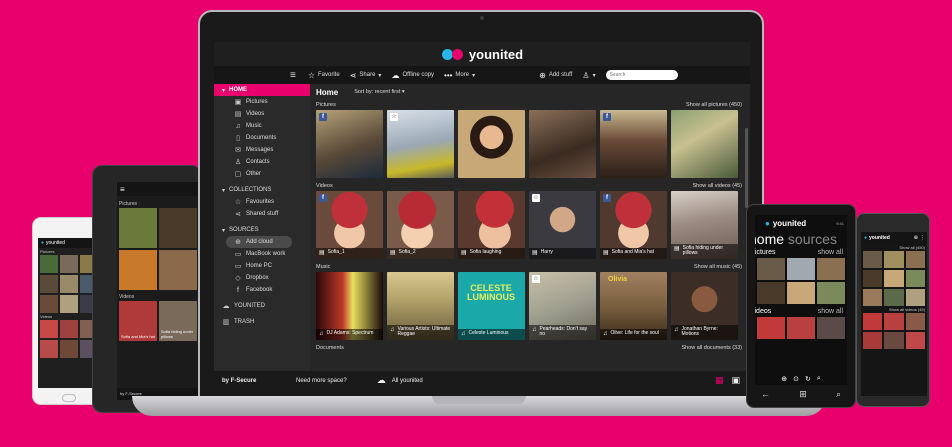  What do you see at coordinates (262, 126) in the screenshot?
I see `sidebar-item-music: ♫ Music` at bounding box center [262, 126].